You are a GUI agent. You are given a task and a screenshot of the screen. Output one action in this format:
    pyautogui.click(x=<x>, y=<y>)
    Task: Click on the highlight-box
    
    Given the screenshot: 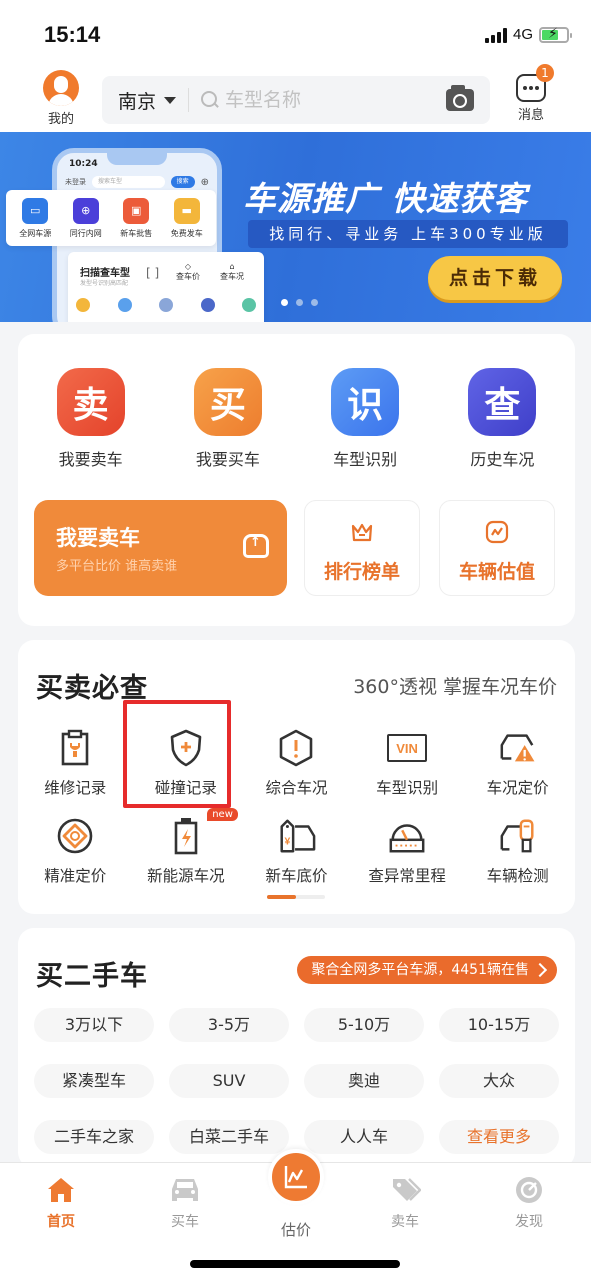 What is the action you would take?
    pyautogui.click(x=177, y=754)
    